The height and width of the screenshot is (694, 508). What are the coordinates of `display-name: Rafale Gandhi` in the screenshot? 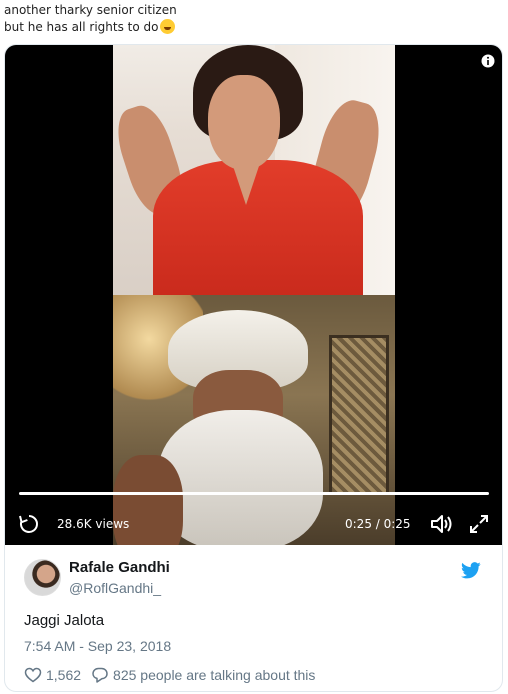 It's located at (119, 567).